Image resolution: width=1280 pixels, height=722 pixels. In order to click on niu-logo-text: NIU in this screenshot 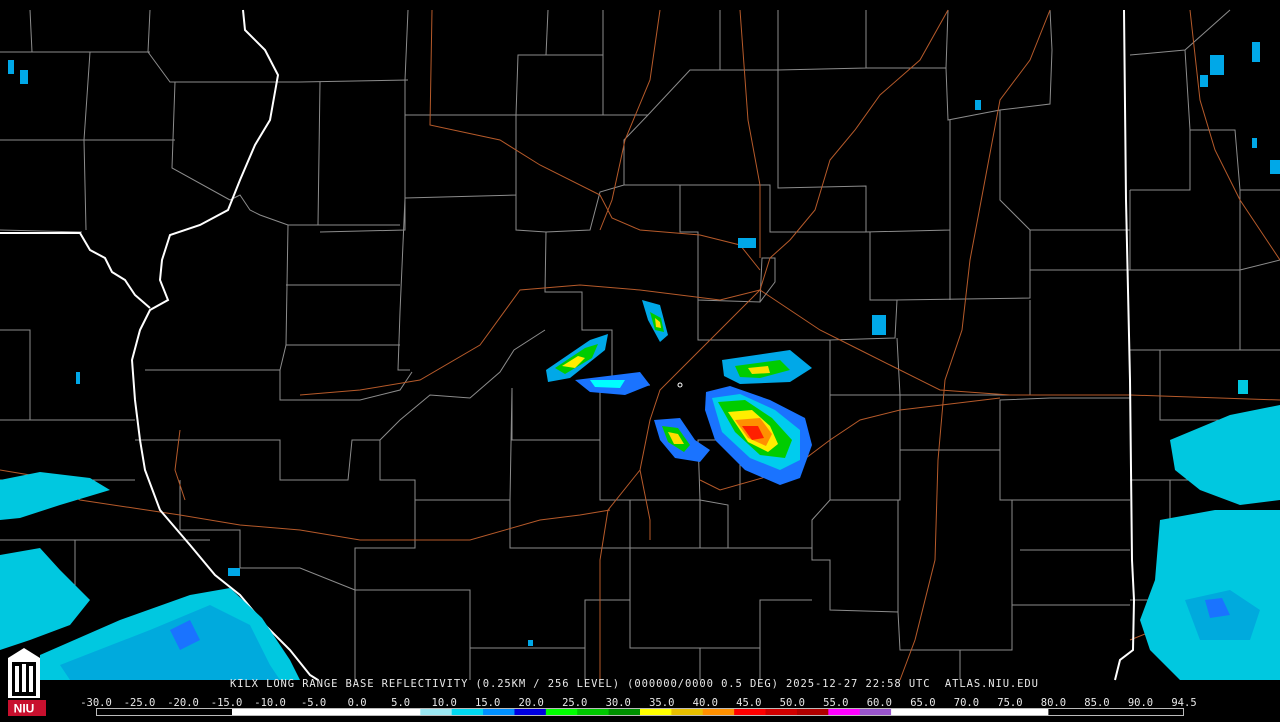, I will do `click(24, 709)`.